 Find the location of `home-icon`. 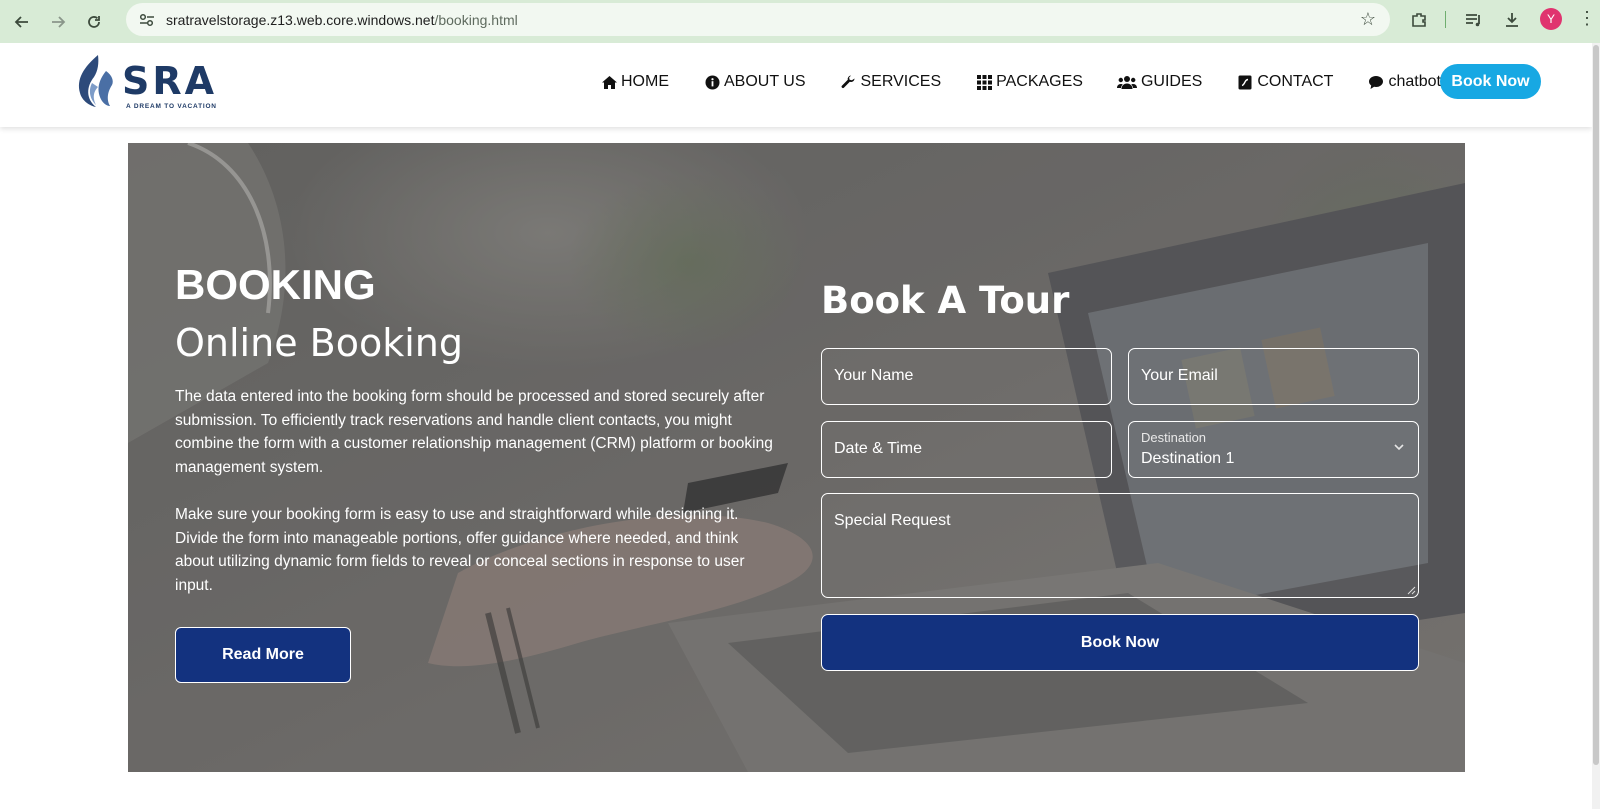

home-icon is located at coordinates (609, 82).